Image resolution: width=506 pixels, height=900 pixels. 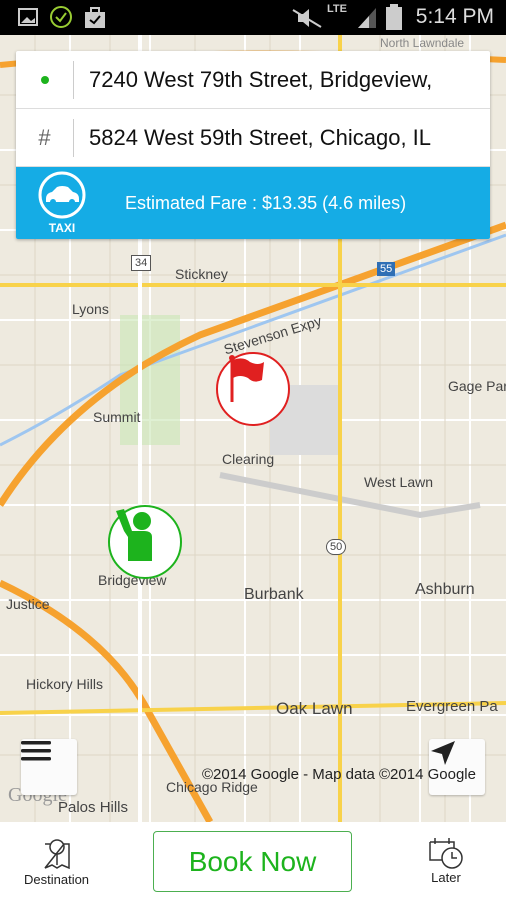 What do you see at coordinates (307, 18) in the screenshot?
I see `mute-icon` at bounding box center [307, 18].